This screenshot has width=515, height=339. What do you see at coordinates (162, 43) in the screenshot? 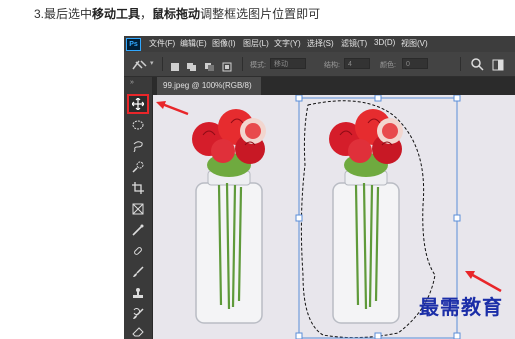
I see `menu-file: 文件(F)` at bounding box center [162, 43].